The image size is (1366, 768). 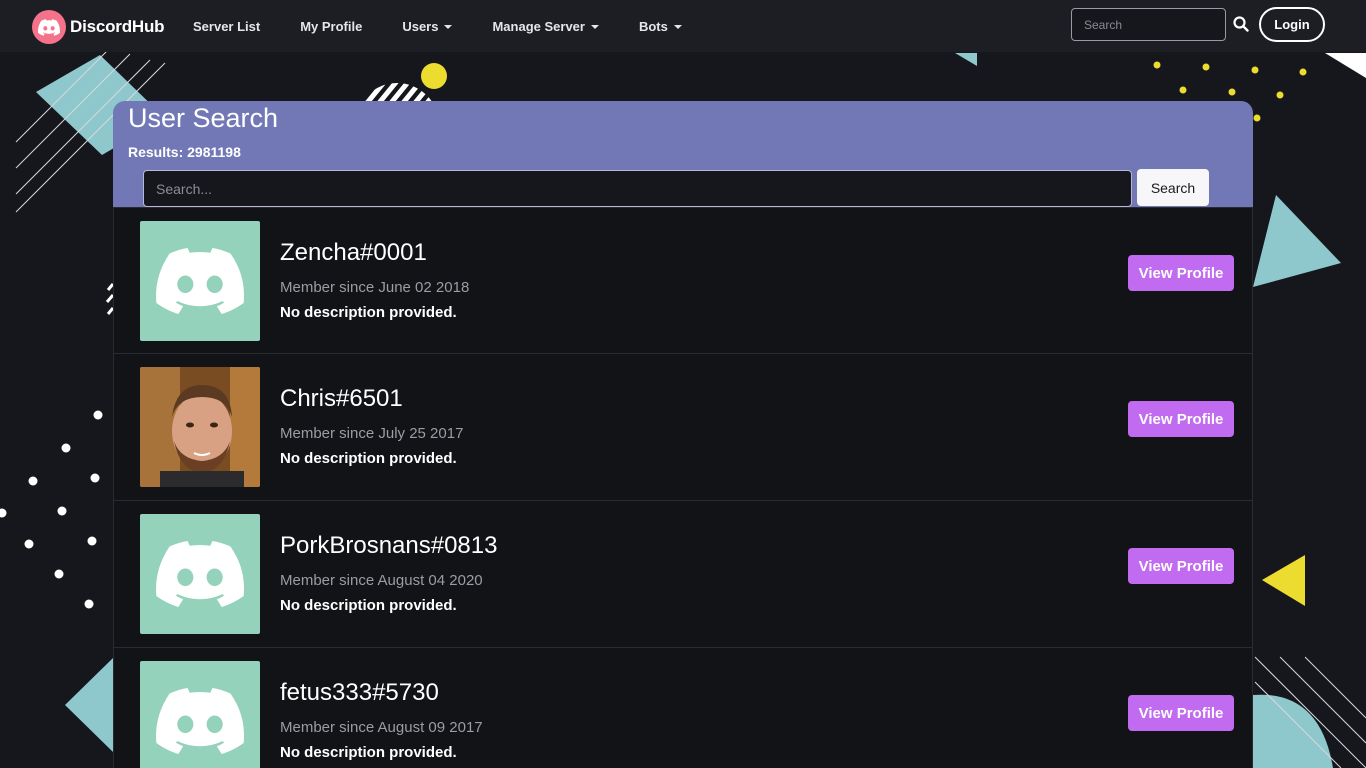 What do you see at coordinates (353, 252) in the screenshot?
I see `username: Zencha#0001` at bounding box center [353, 252].